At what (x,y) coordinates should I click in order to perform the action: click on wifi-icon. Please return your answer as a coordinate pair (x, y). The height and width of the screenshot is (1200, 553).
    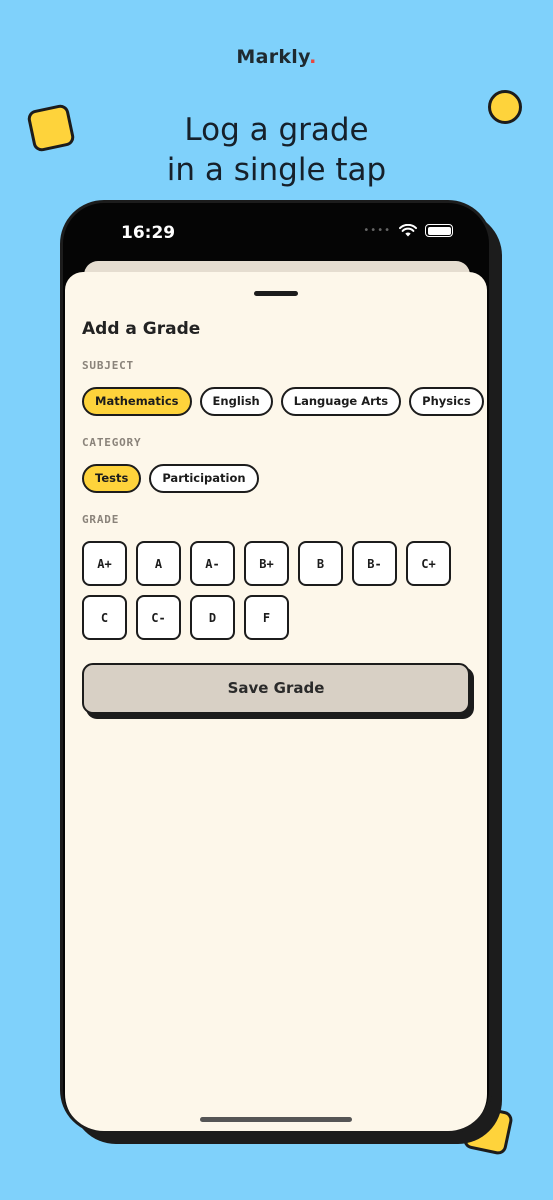
    Looking at the image, I should click on (408, 230).